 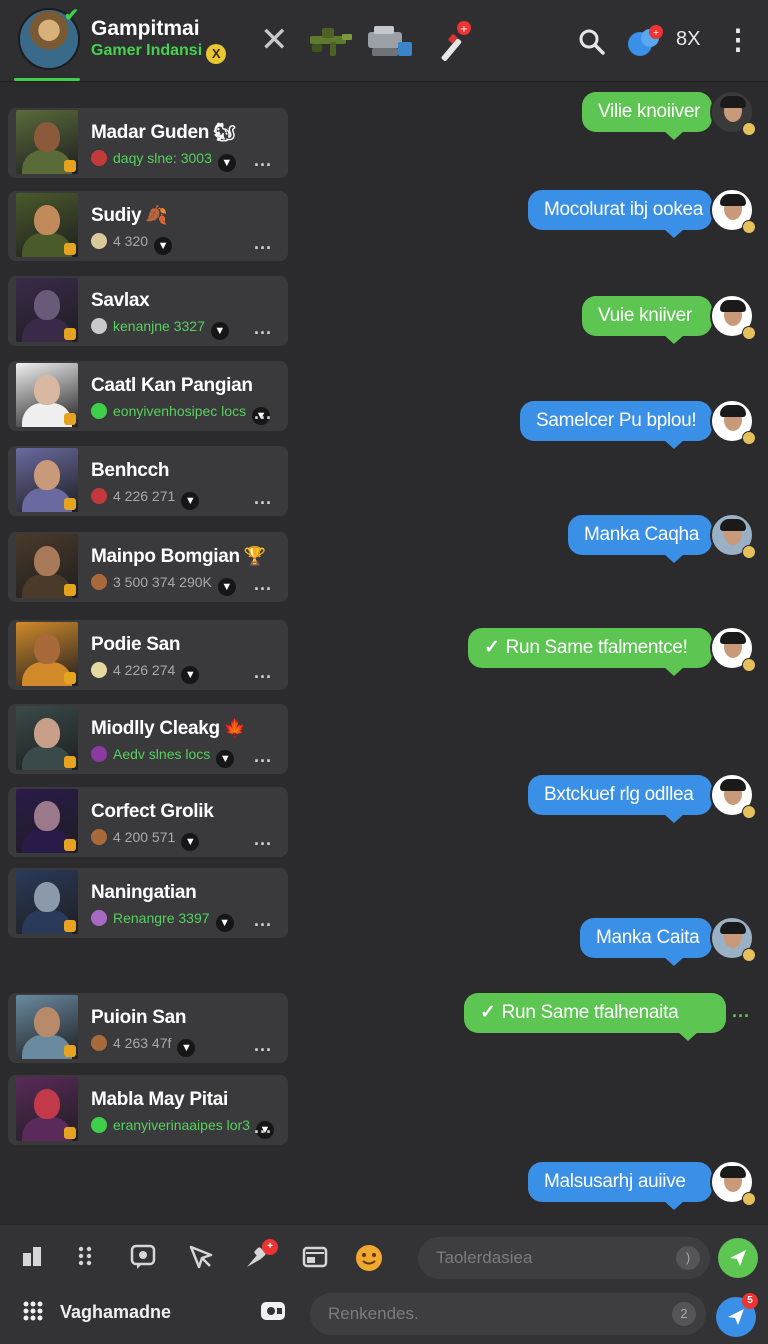 What do you see at coordinates (596, 647) in the screenshot?
I see `message-text: Run Same tfalmentce!` at bounding box center [596, 647].